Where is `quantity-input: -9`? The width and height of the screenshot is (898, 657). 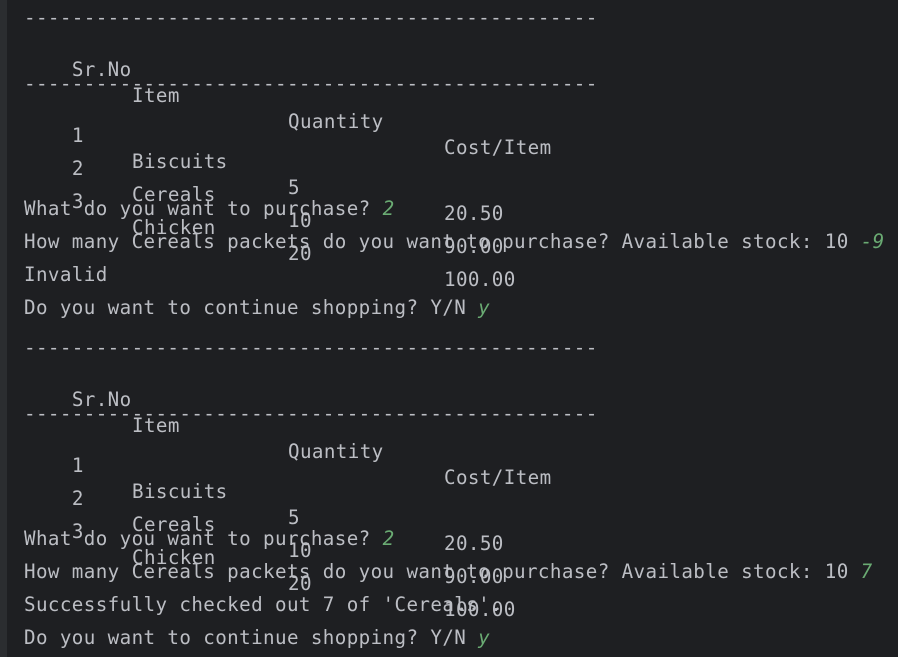
quantity-input: -9 is located at coordinates (872, 241).